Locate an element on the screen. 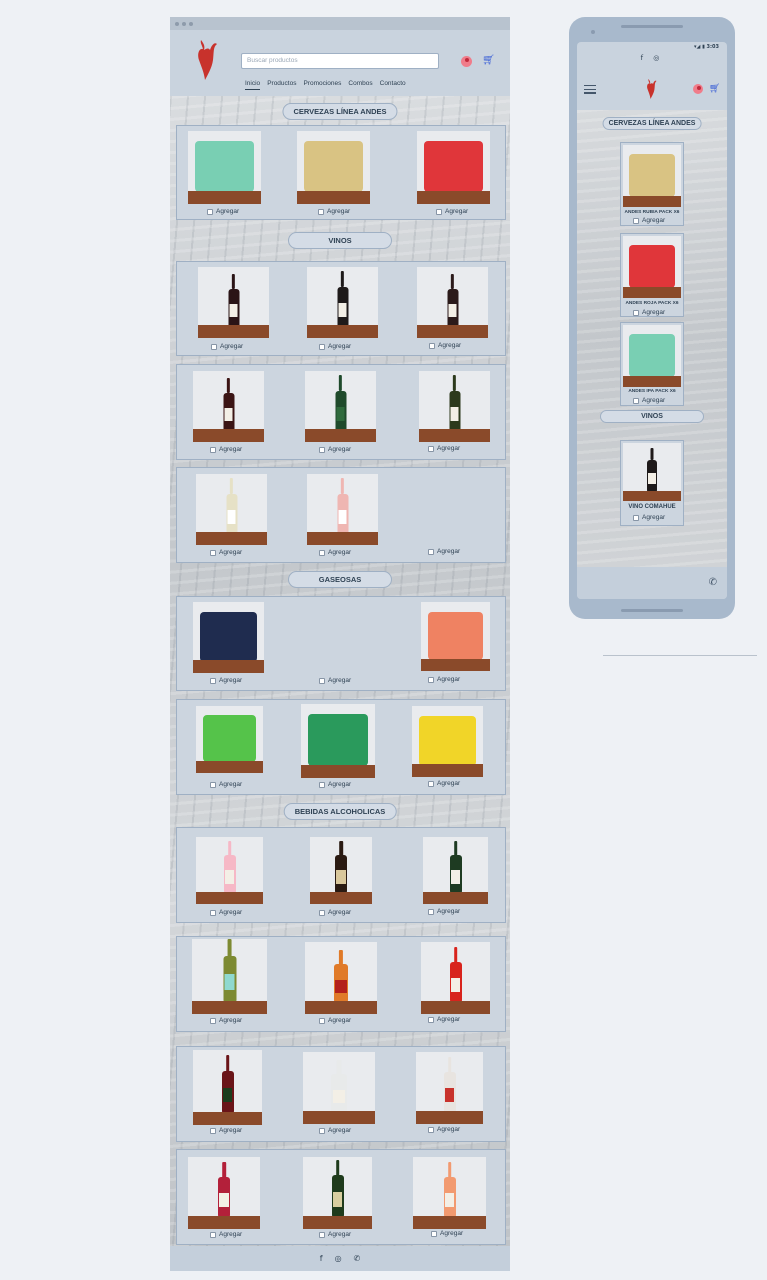 This screenshot has width=767, height=1280. nav-contacto: Contacto is located at coordinates (393, 85).